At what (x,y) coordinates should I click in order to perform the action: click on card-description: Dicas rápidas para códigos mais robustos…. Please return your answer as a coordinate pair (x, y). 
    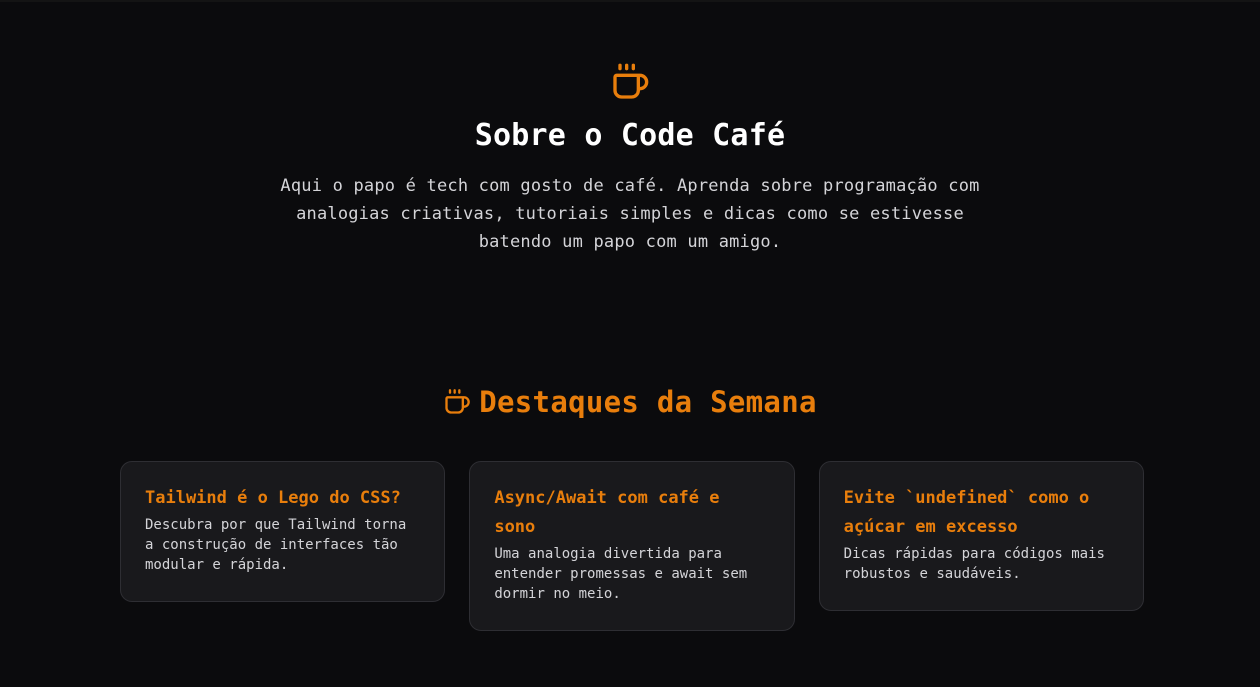
    Looking at the image, I should click on (974, 564).